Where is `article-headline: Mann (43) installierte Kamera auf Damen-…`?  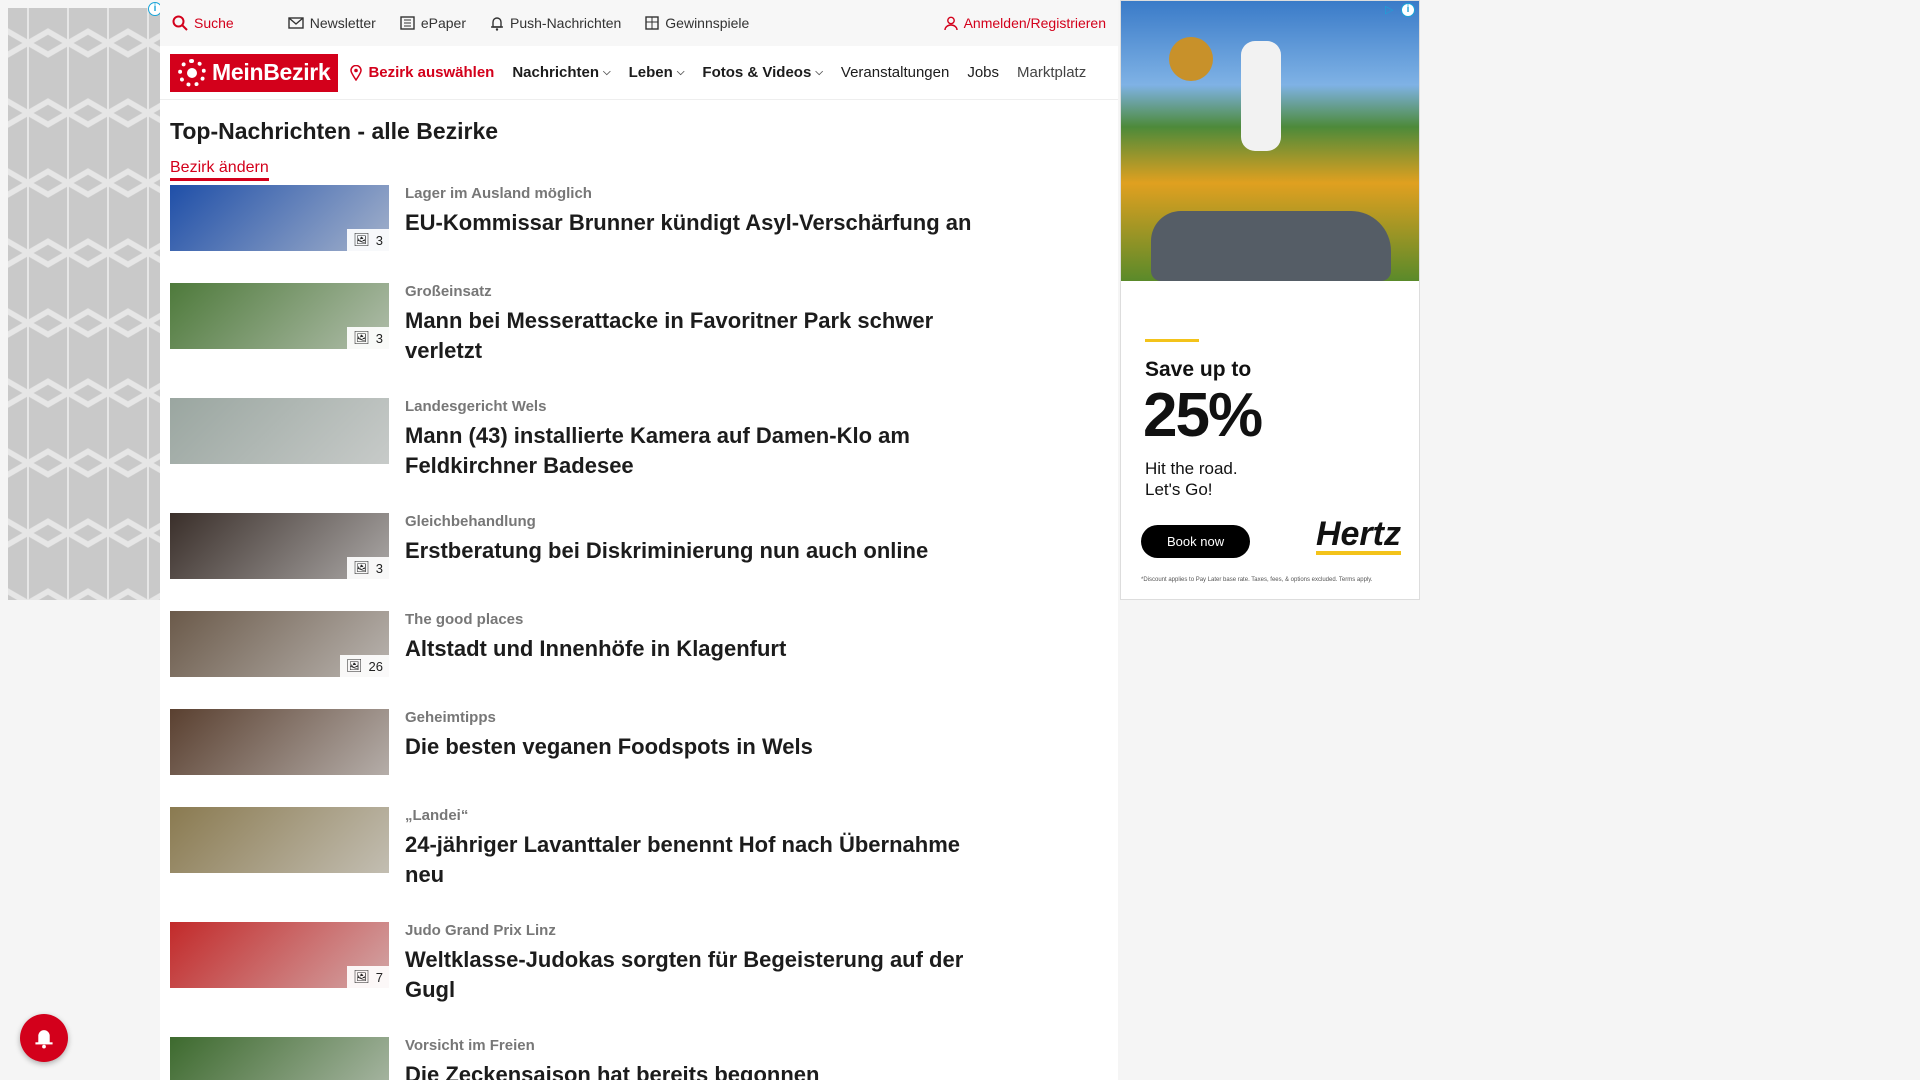 article-headline: Mann (43) installierte Kamera auf Damen-… is located at coordinates (705, 451).